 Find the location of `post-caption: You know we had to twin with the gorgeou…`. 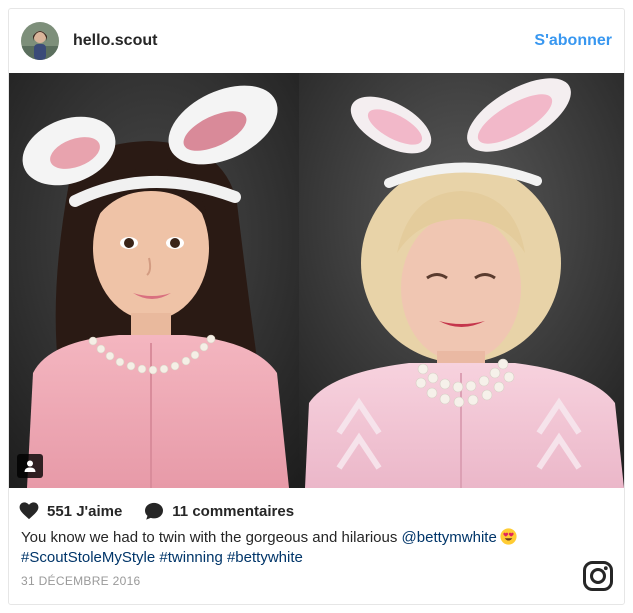

post-caption: You know we had to twin with the gorgeou… is located at coordinates (316, 548).